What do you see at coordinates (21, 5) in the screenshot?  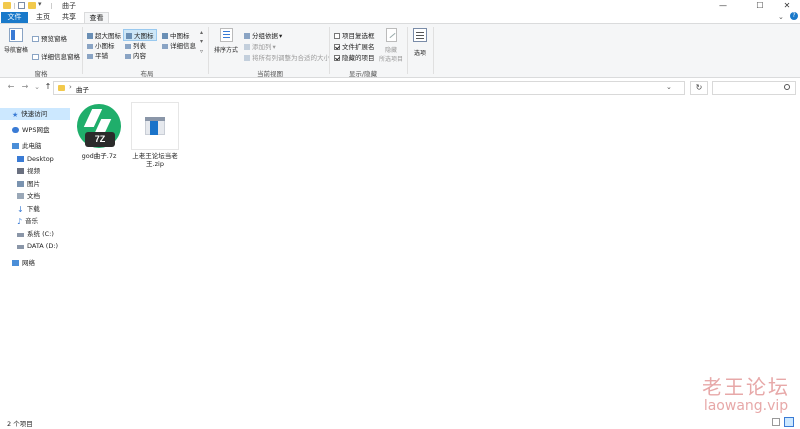 I see `properties-icon` at bounding box center [21, 5].